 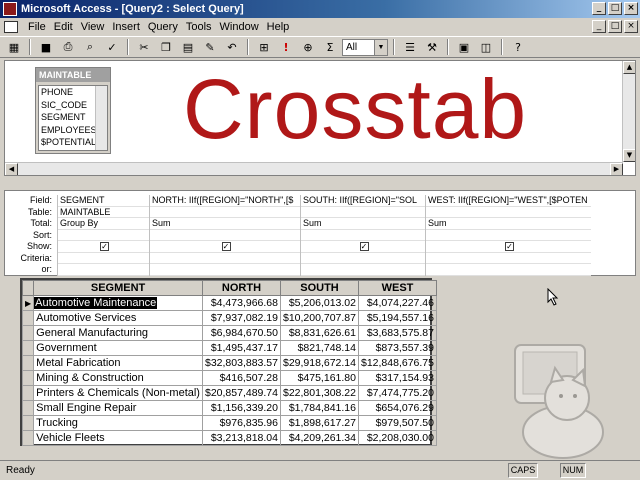 What do you see at coordinates (163, 27) in the screenshot?
I see `menu-query: Query` at bounding box center [163, 27].